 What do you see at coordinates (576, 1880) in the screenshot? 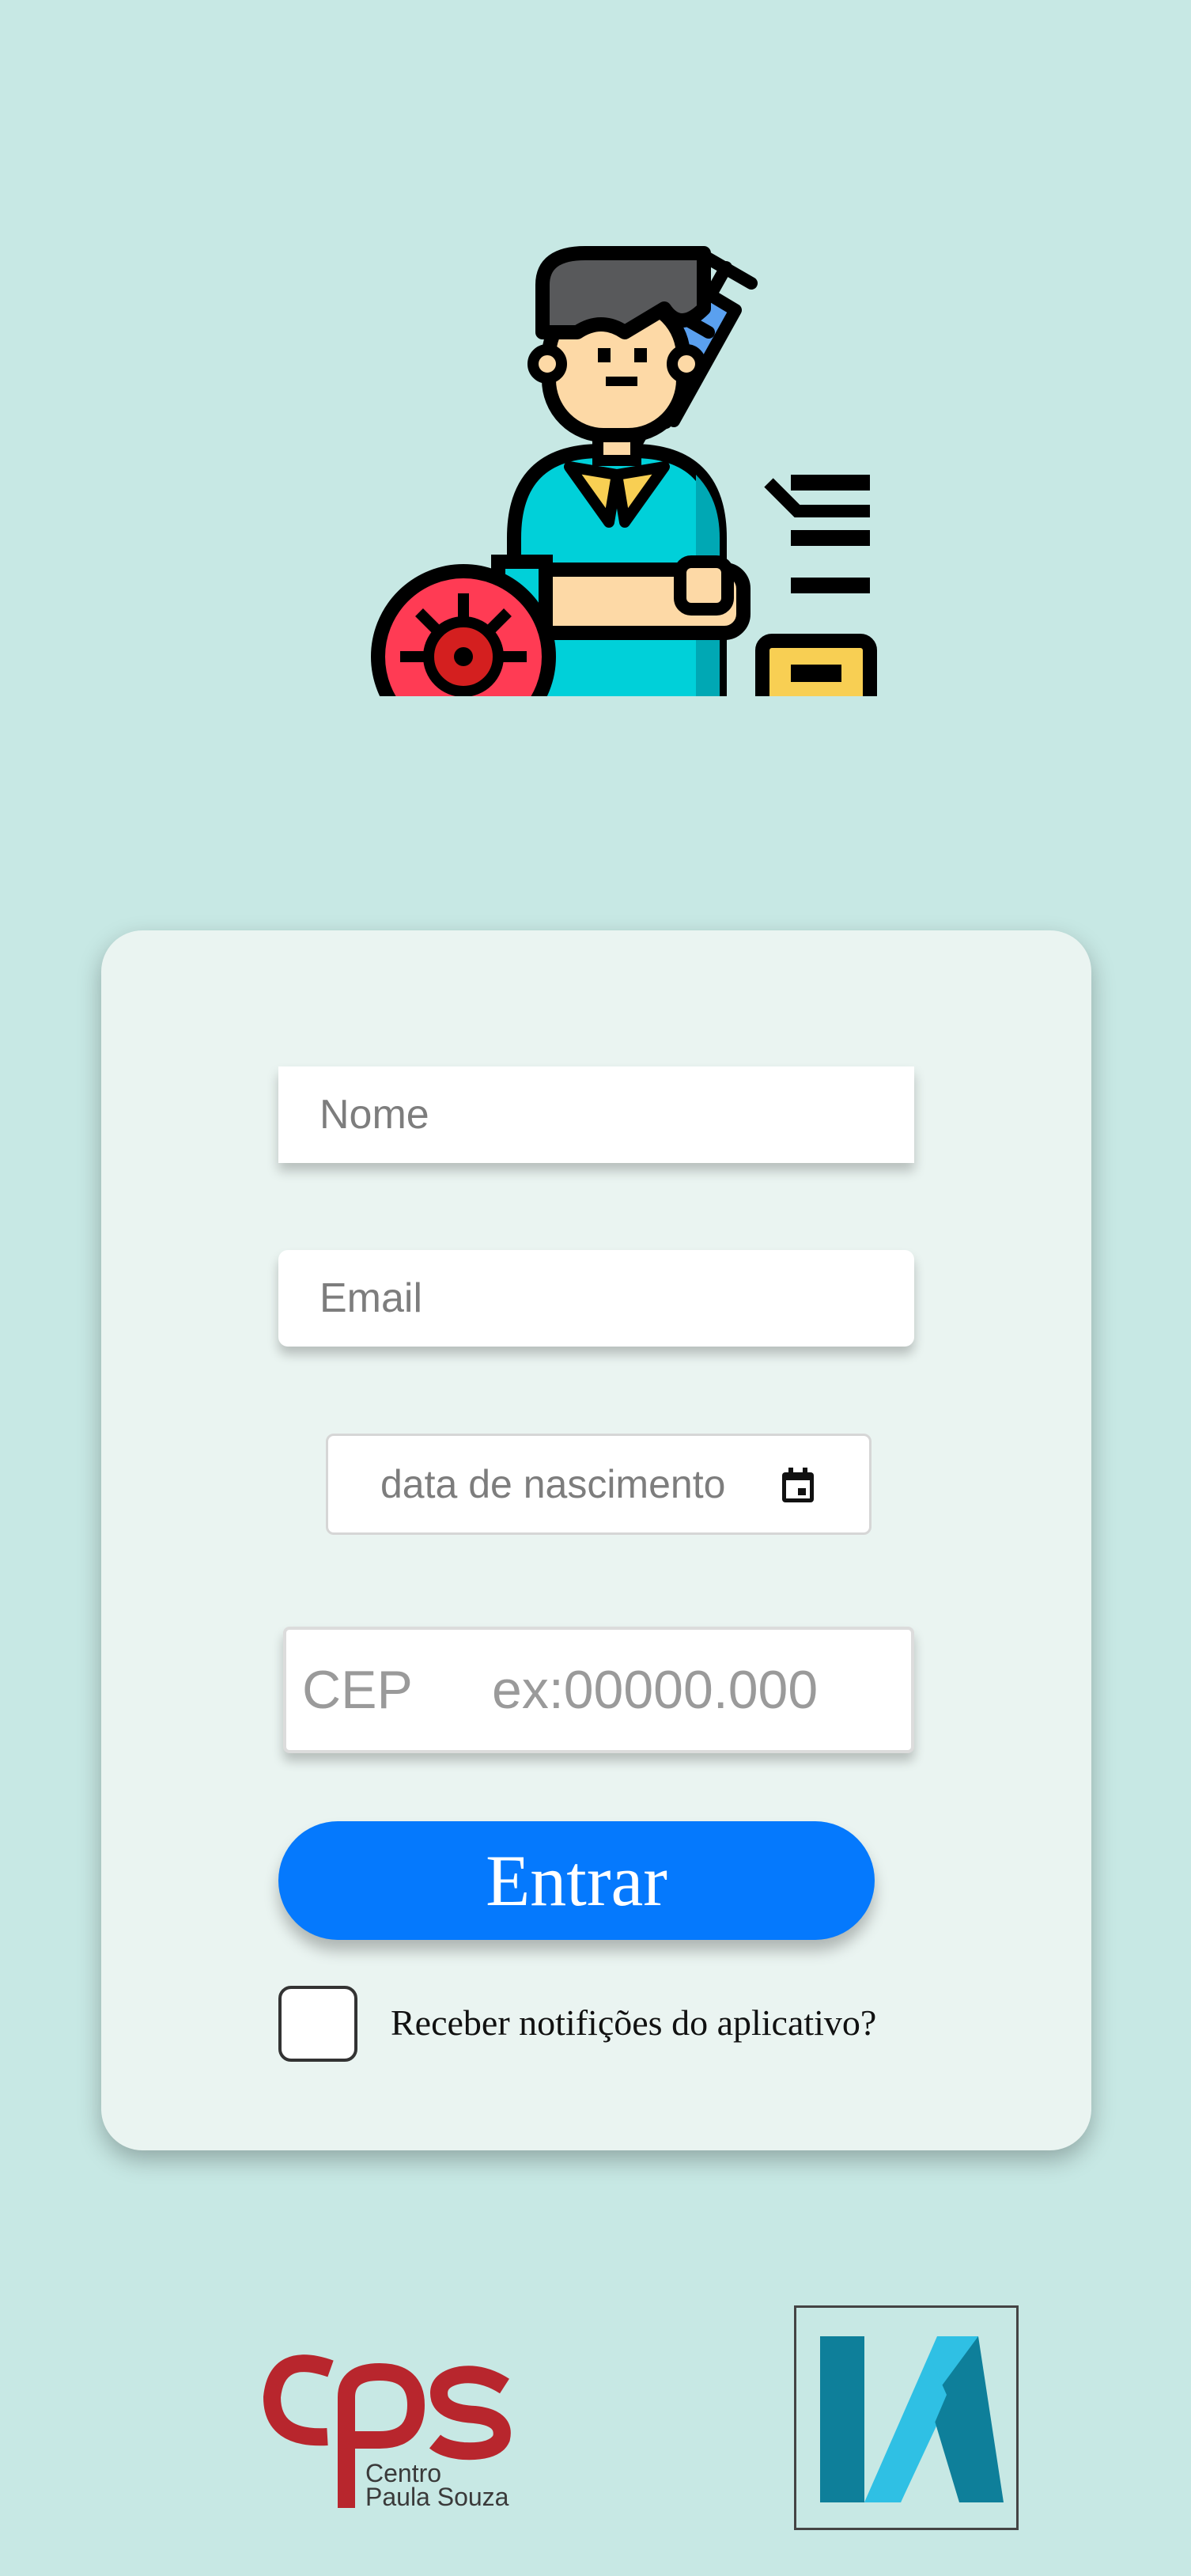
I see `entrar-button: Entrar` at bounding box center [576, 1880].